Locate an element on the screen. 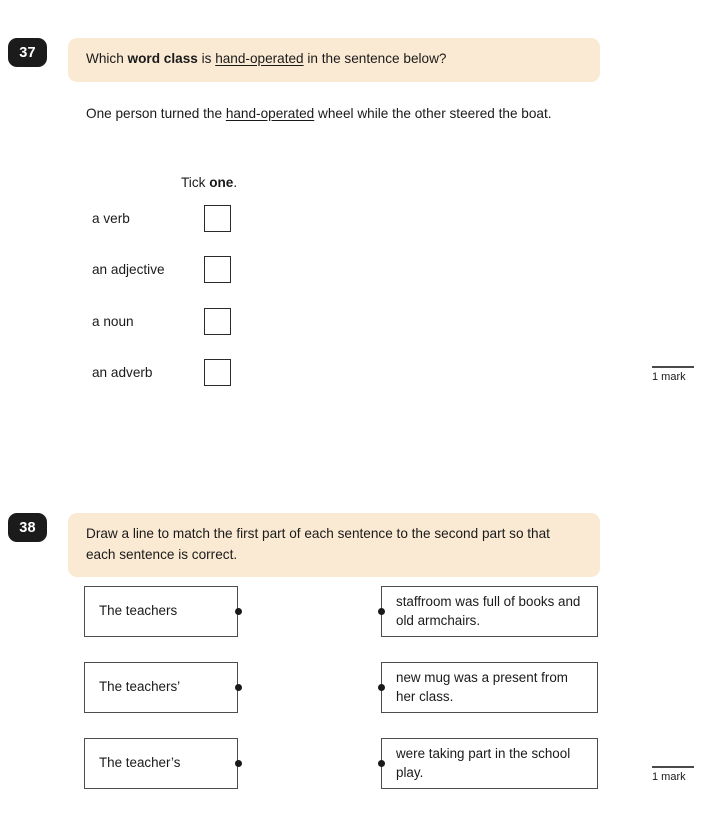 Image resolution: width=720 pixels, height=831 pixels. match-right-text-2: new mug was a present from her class. is located at coordinates (482, 687).